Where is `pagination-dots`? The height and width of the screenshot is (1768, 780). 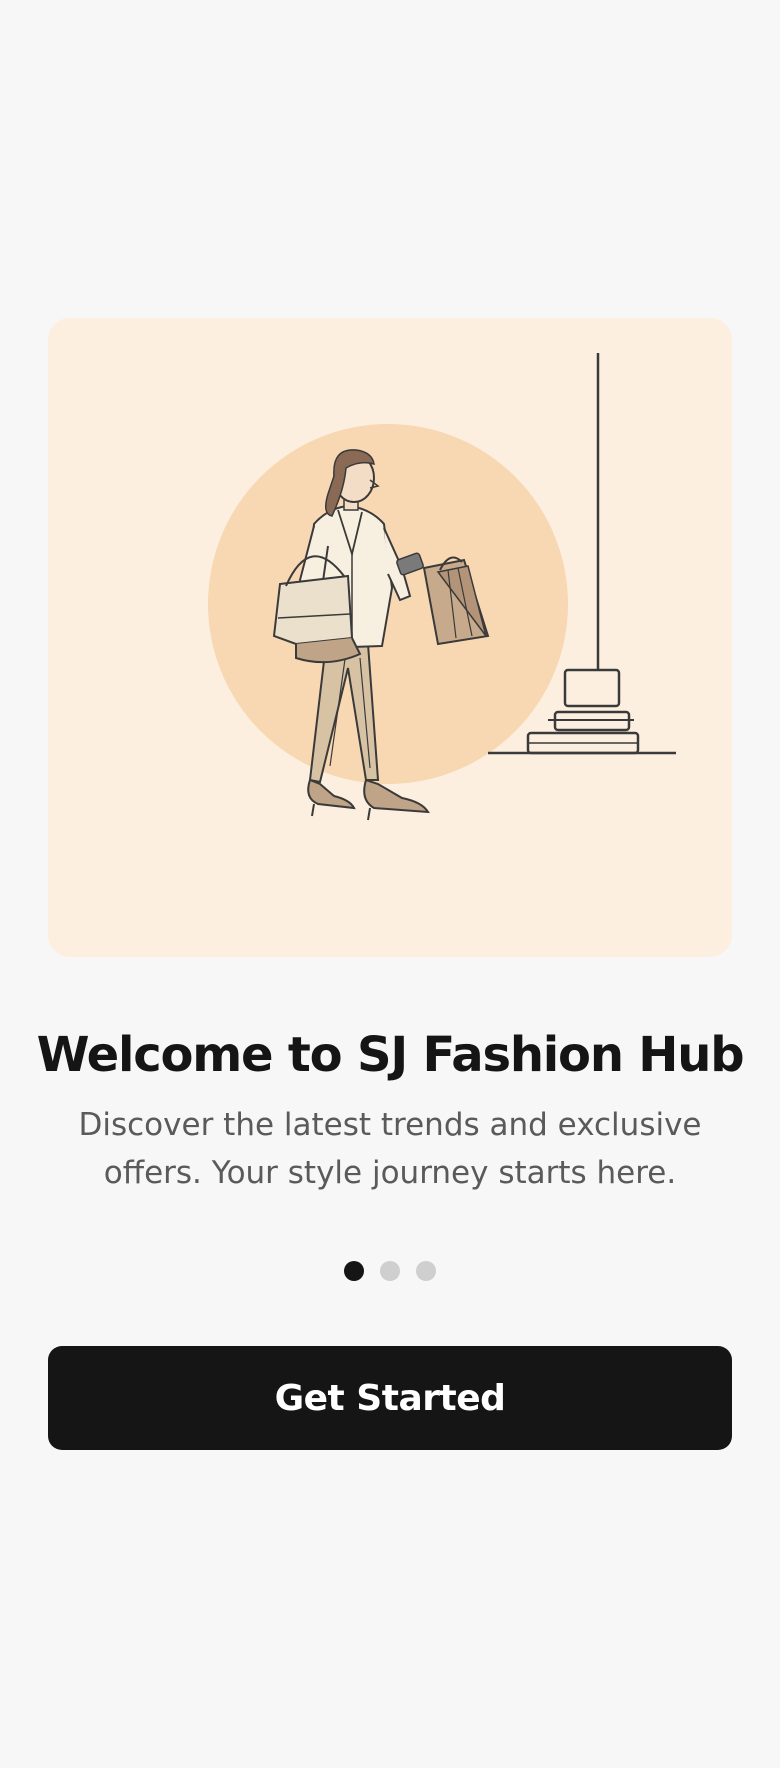 pagination-dots is located at coordinates (390, 1271).